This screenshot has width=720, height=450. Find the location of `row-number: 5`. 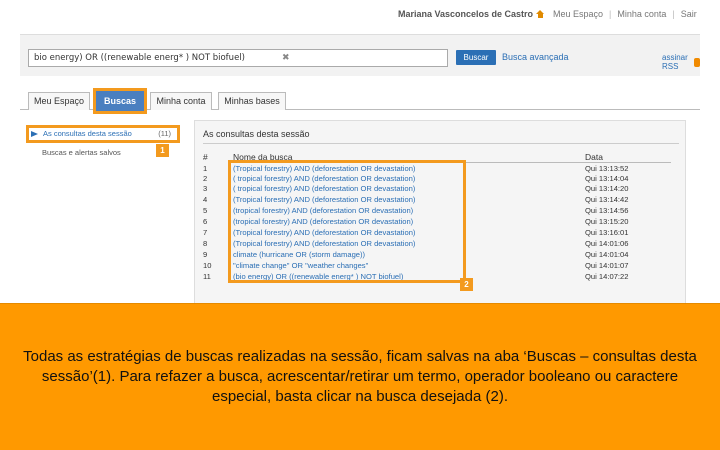

row-number: 5 is located at coordinates (205, 210).